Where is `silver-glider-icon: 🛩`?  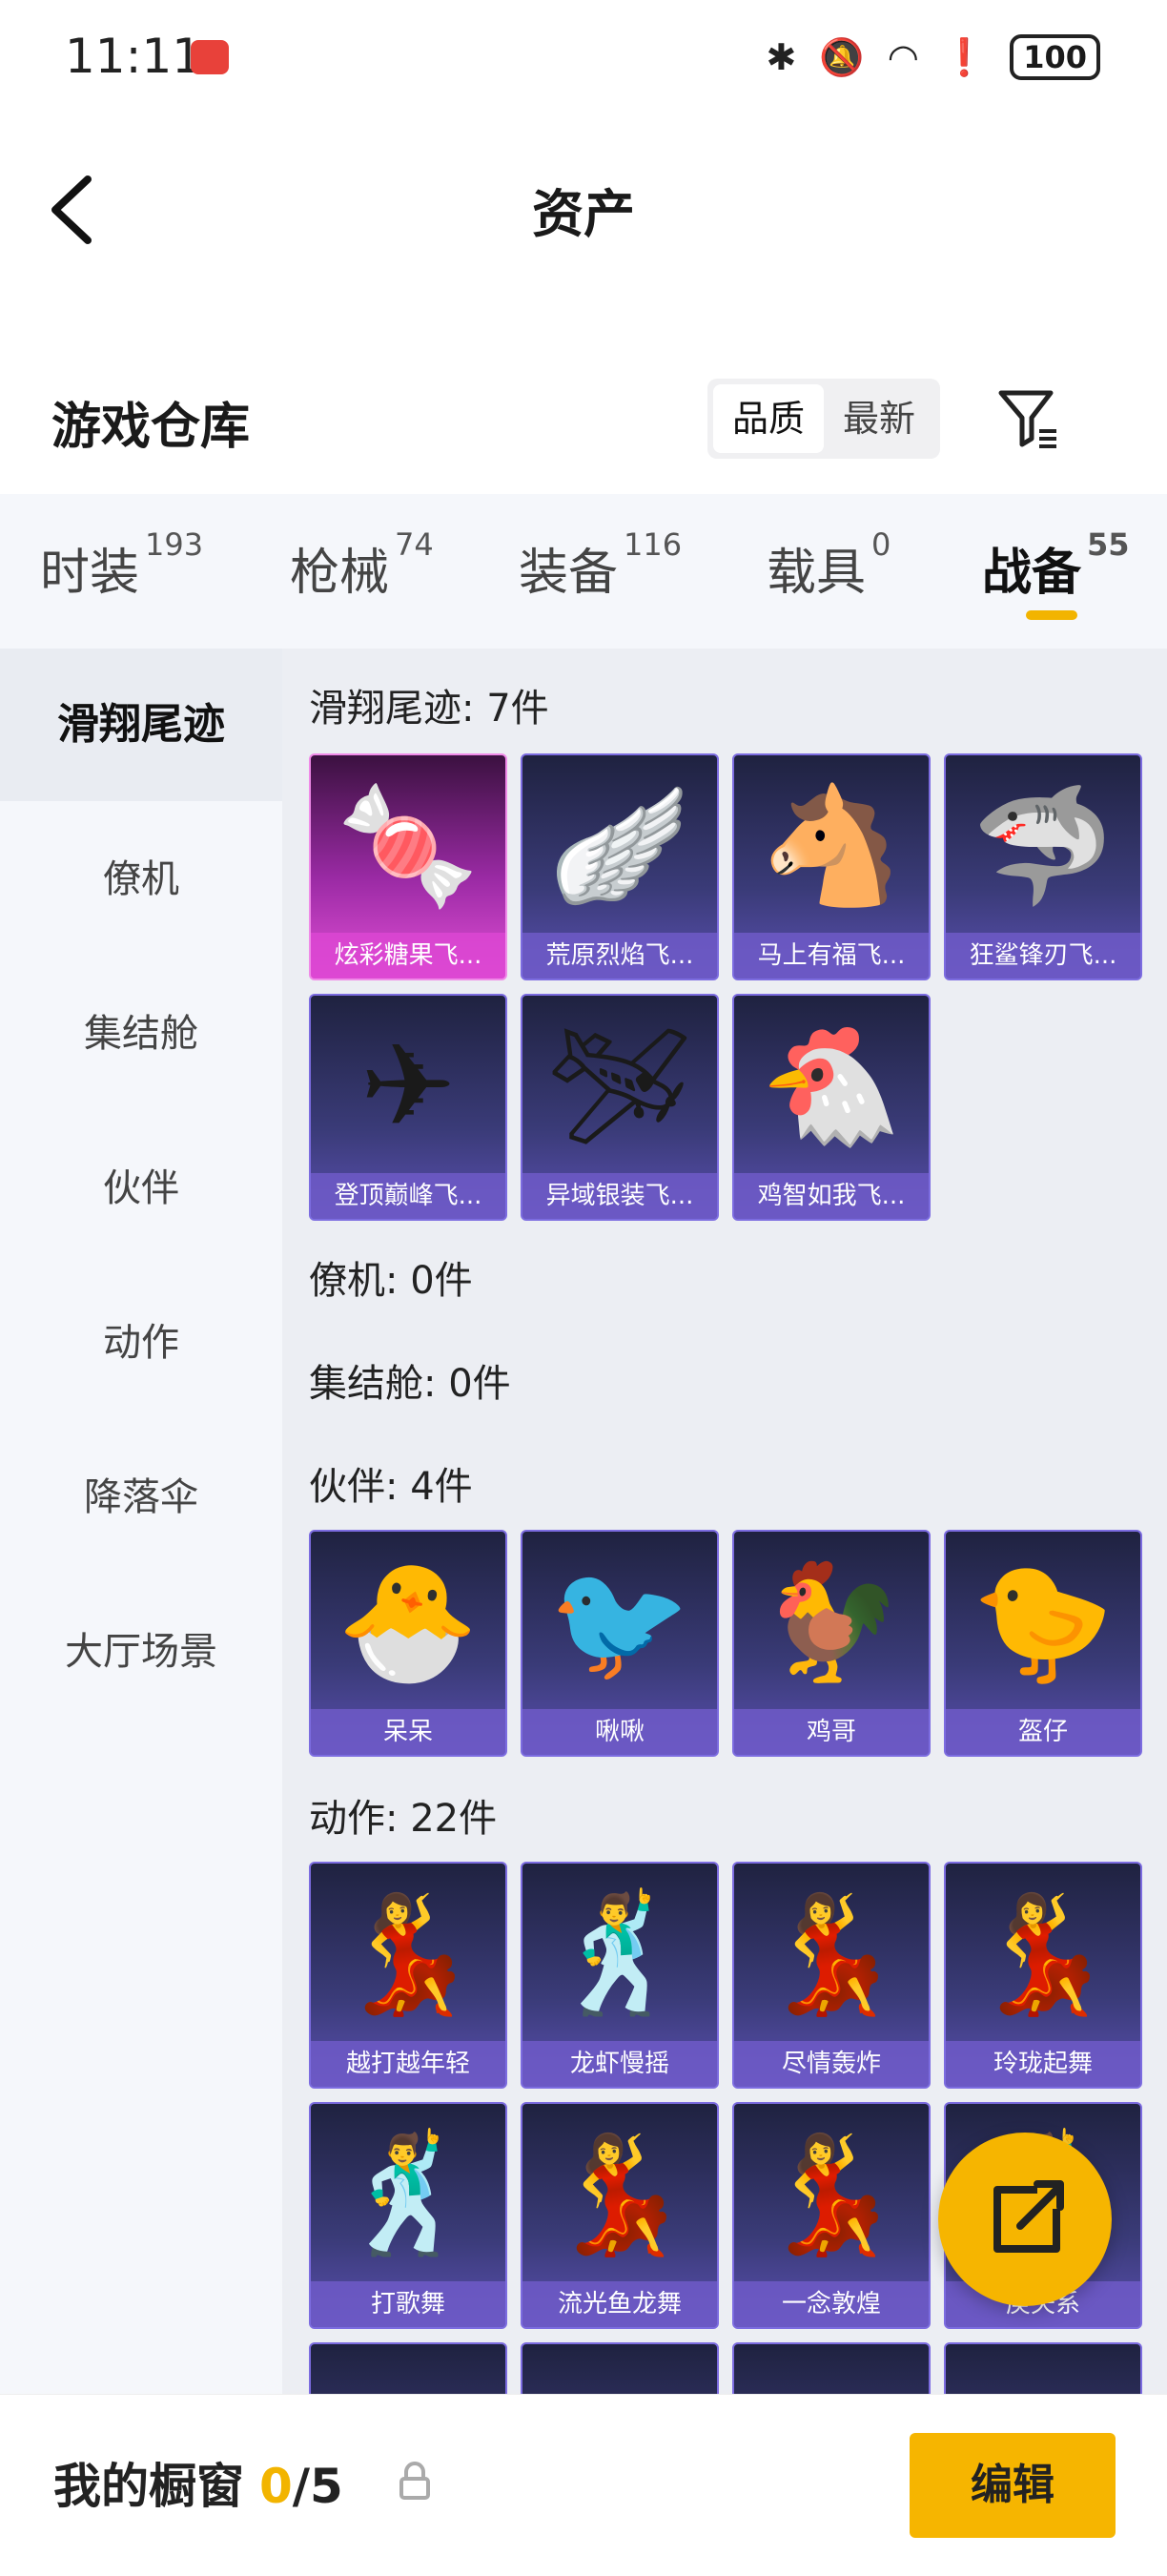 silver-glider-icon: 🛩 is located at coordinates (619, 1086).